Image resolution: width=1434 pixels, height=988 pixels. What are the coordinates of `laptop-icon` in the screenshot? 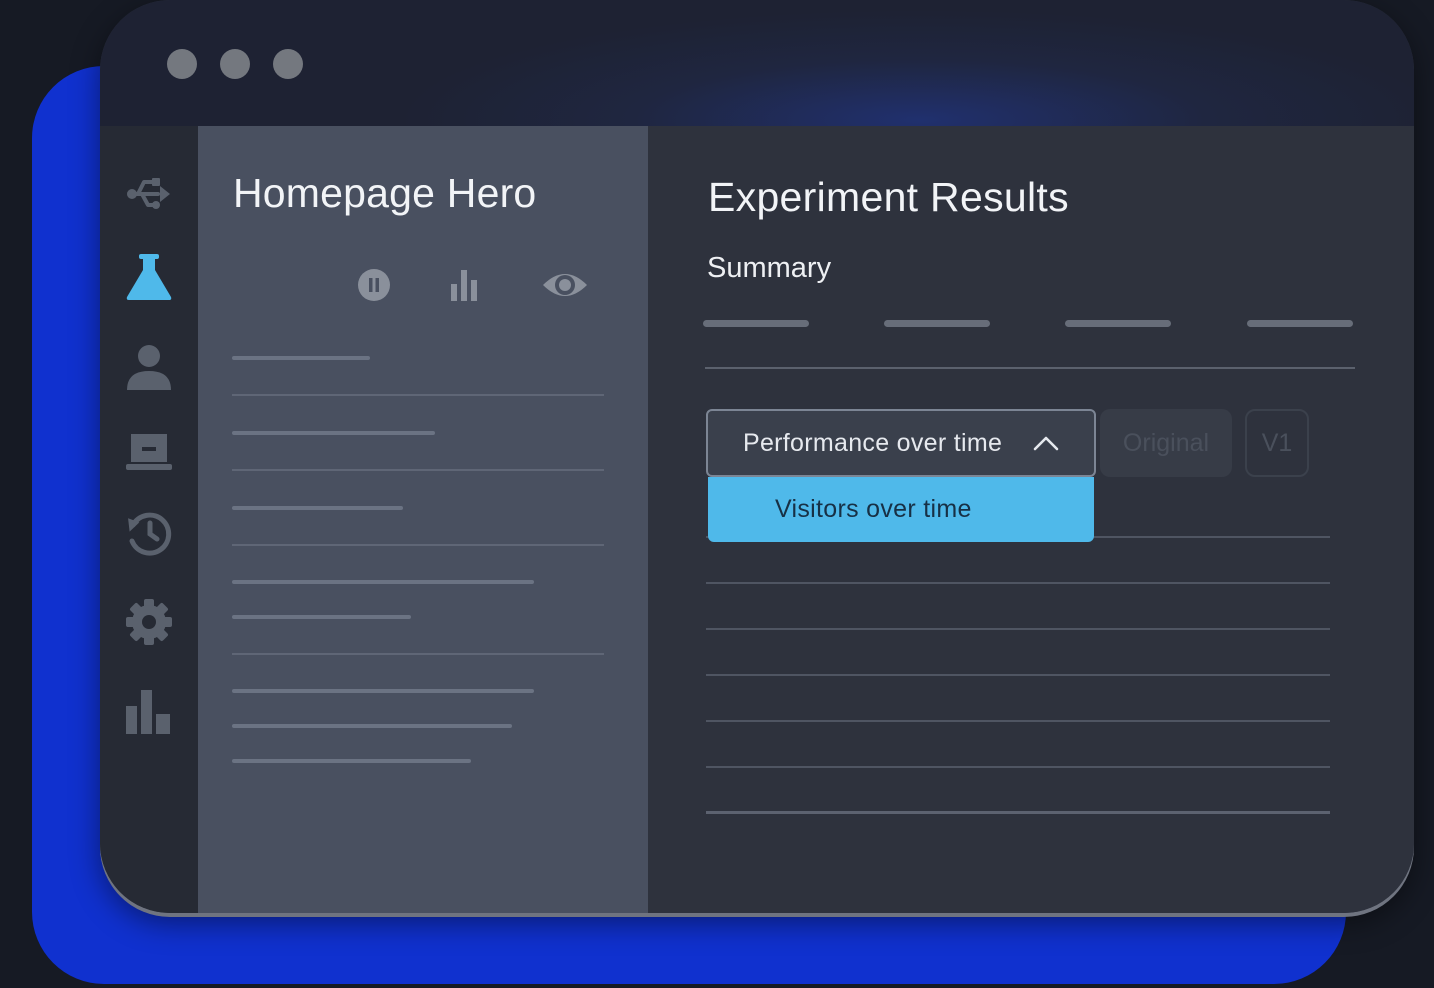 It's located at (149, 452).